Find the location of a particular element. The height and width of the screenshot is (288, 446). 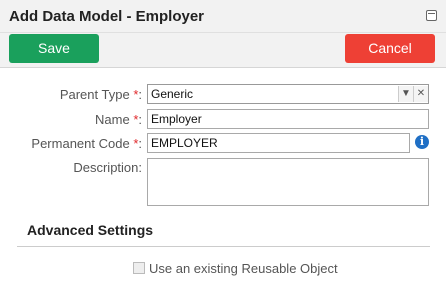

reusable-object-option: Use an existing Reusable Object is located at coordinates (235, 268).